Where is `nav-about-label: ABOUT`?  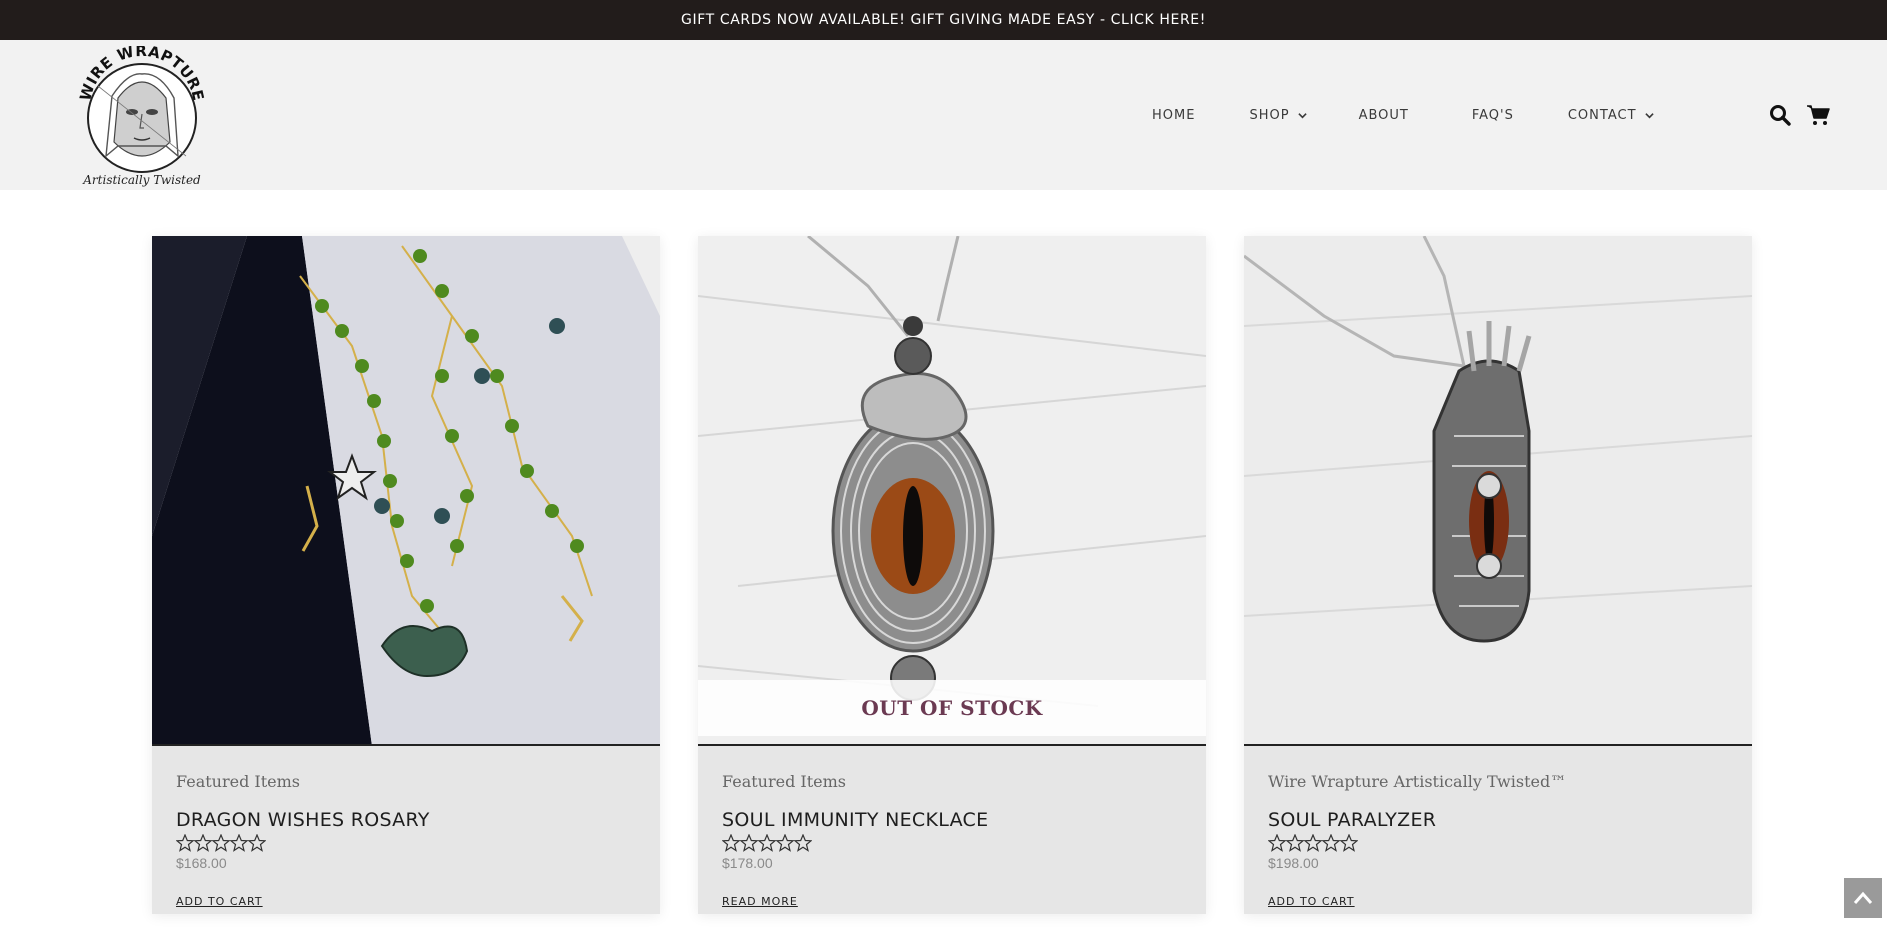
nav-about-label: ABOUT is located at coordinates (1383, 115).